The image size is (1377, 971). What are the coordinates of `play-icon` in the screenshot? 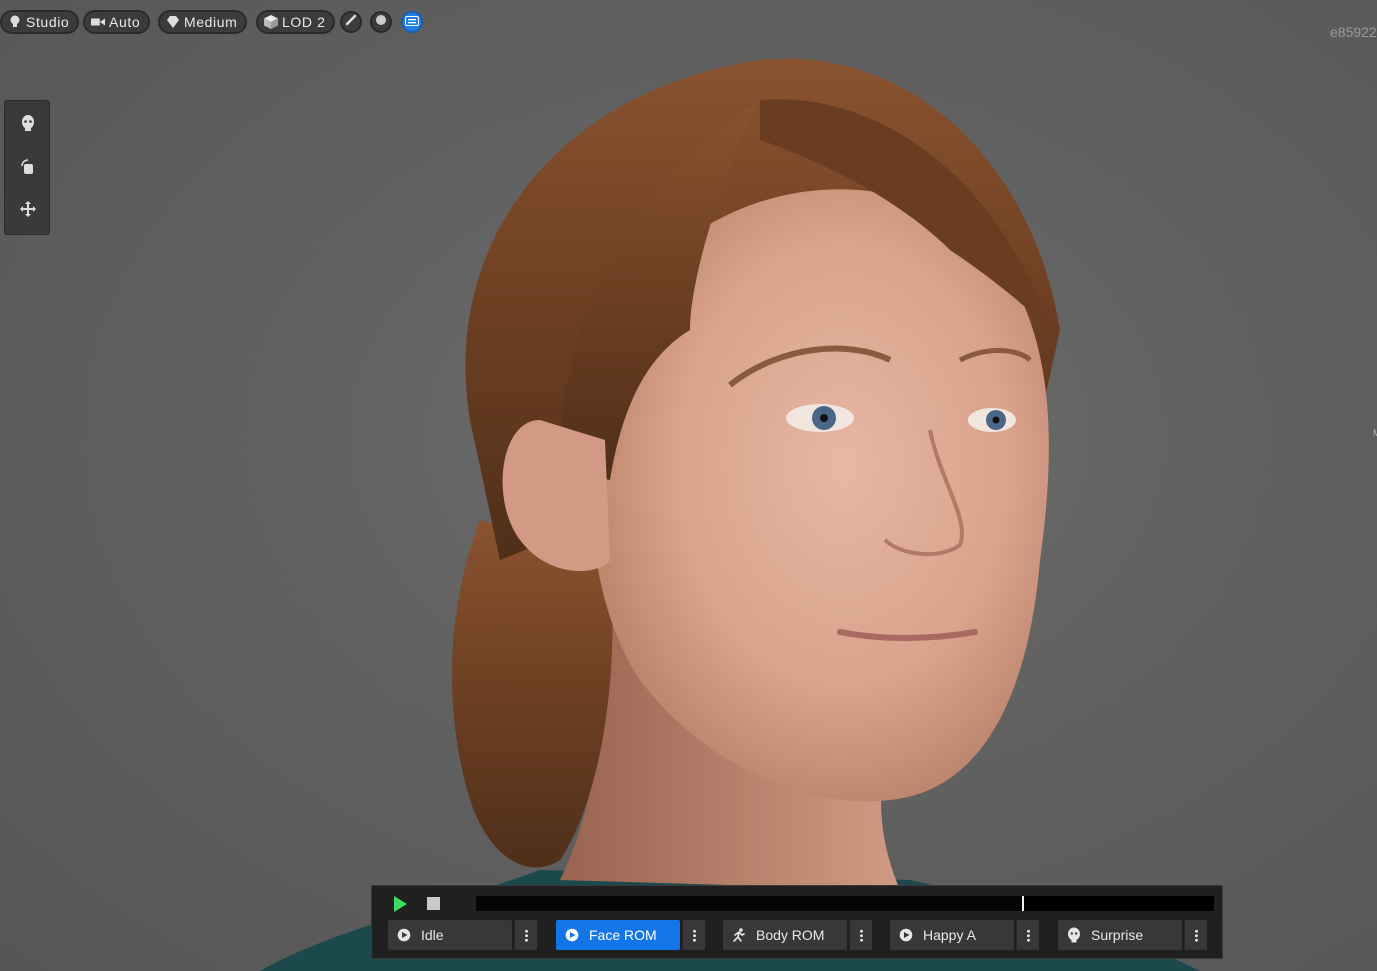 It's located at (400, 906).